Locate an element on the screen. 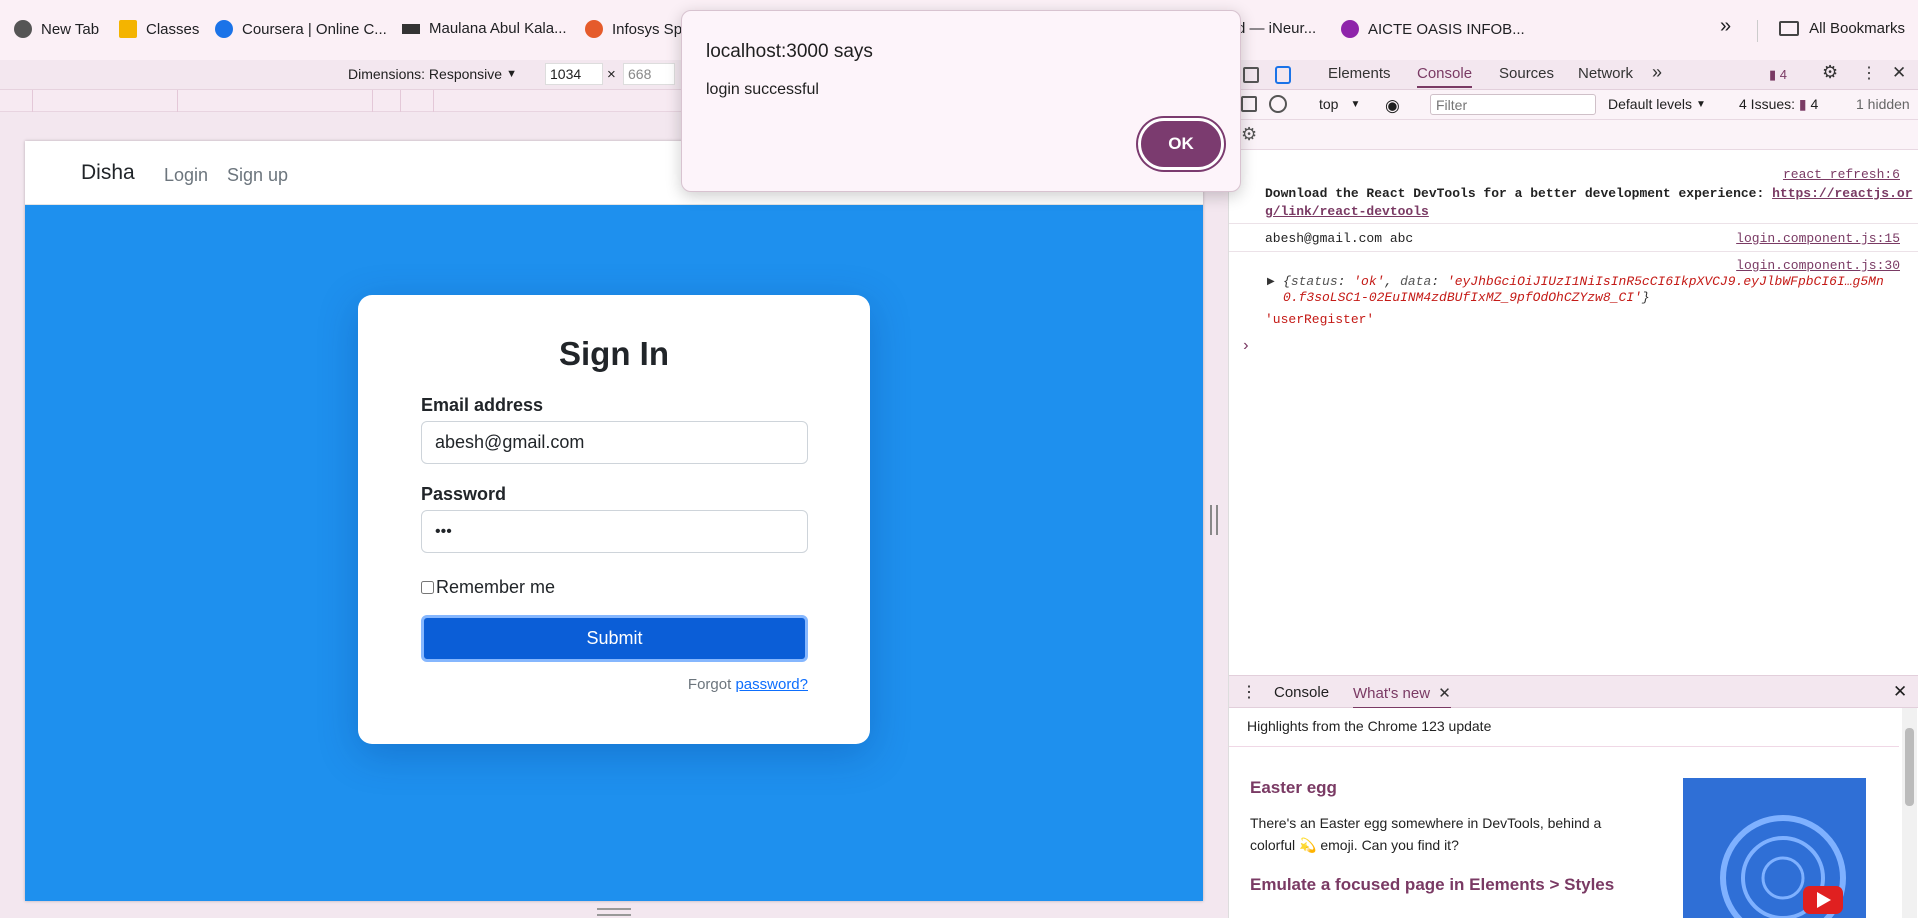 The height and width of the screenshot is (918, 1918). bookmark-infosys: Infosys Sp is located at coordinates (633, 29).